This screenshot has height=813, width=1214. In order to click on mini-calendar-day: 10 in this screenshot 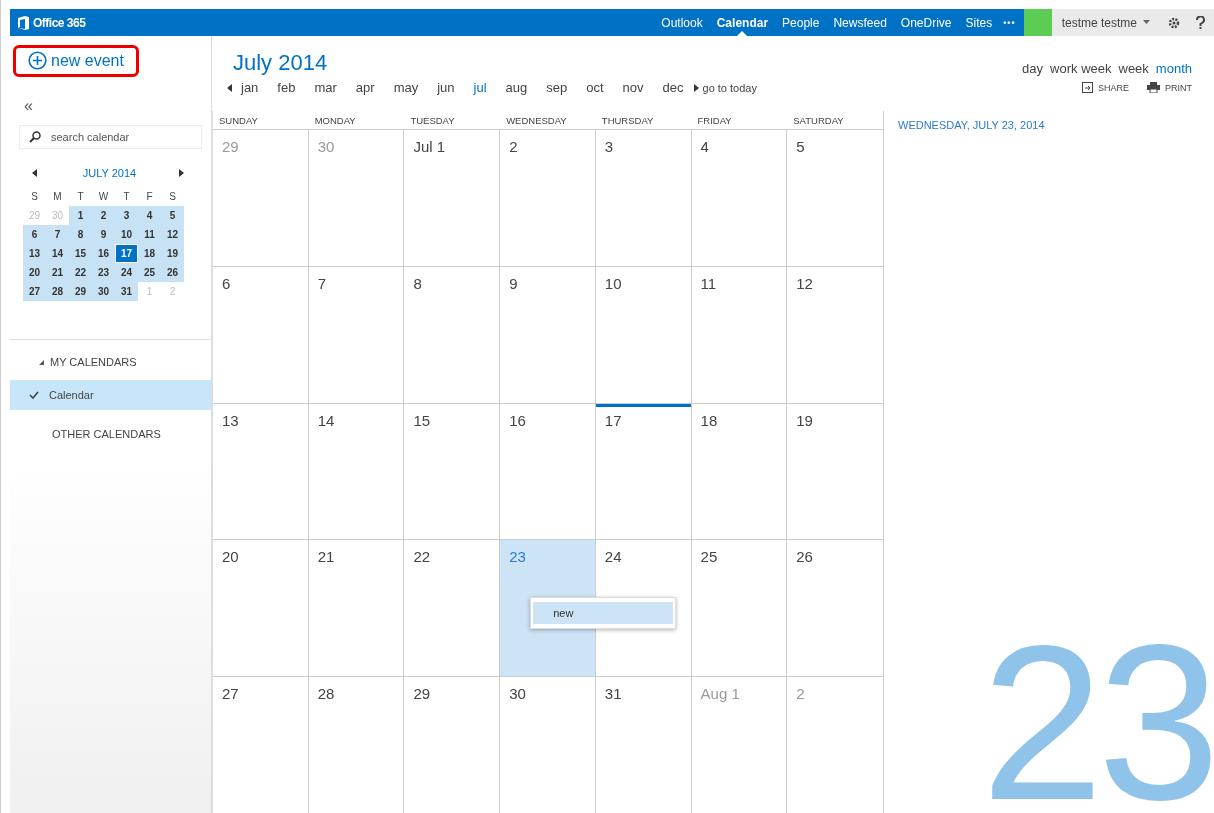, I will do `click(126, 234)`.